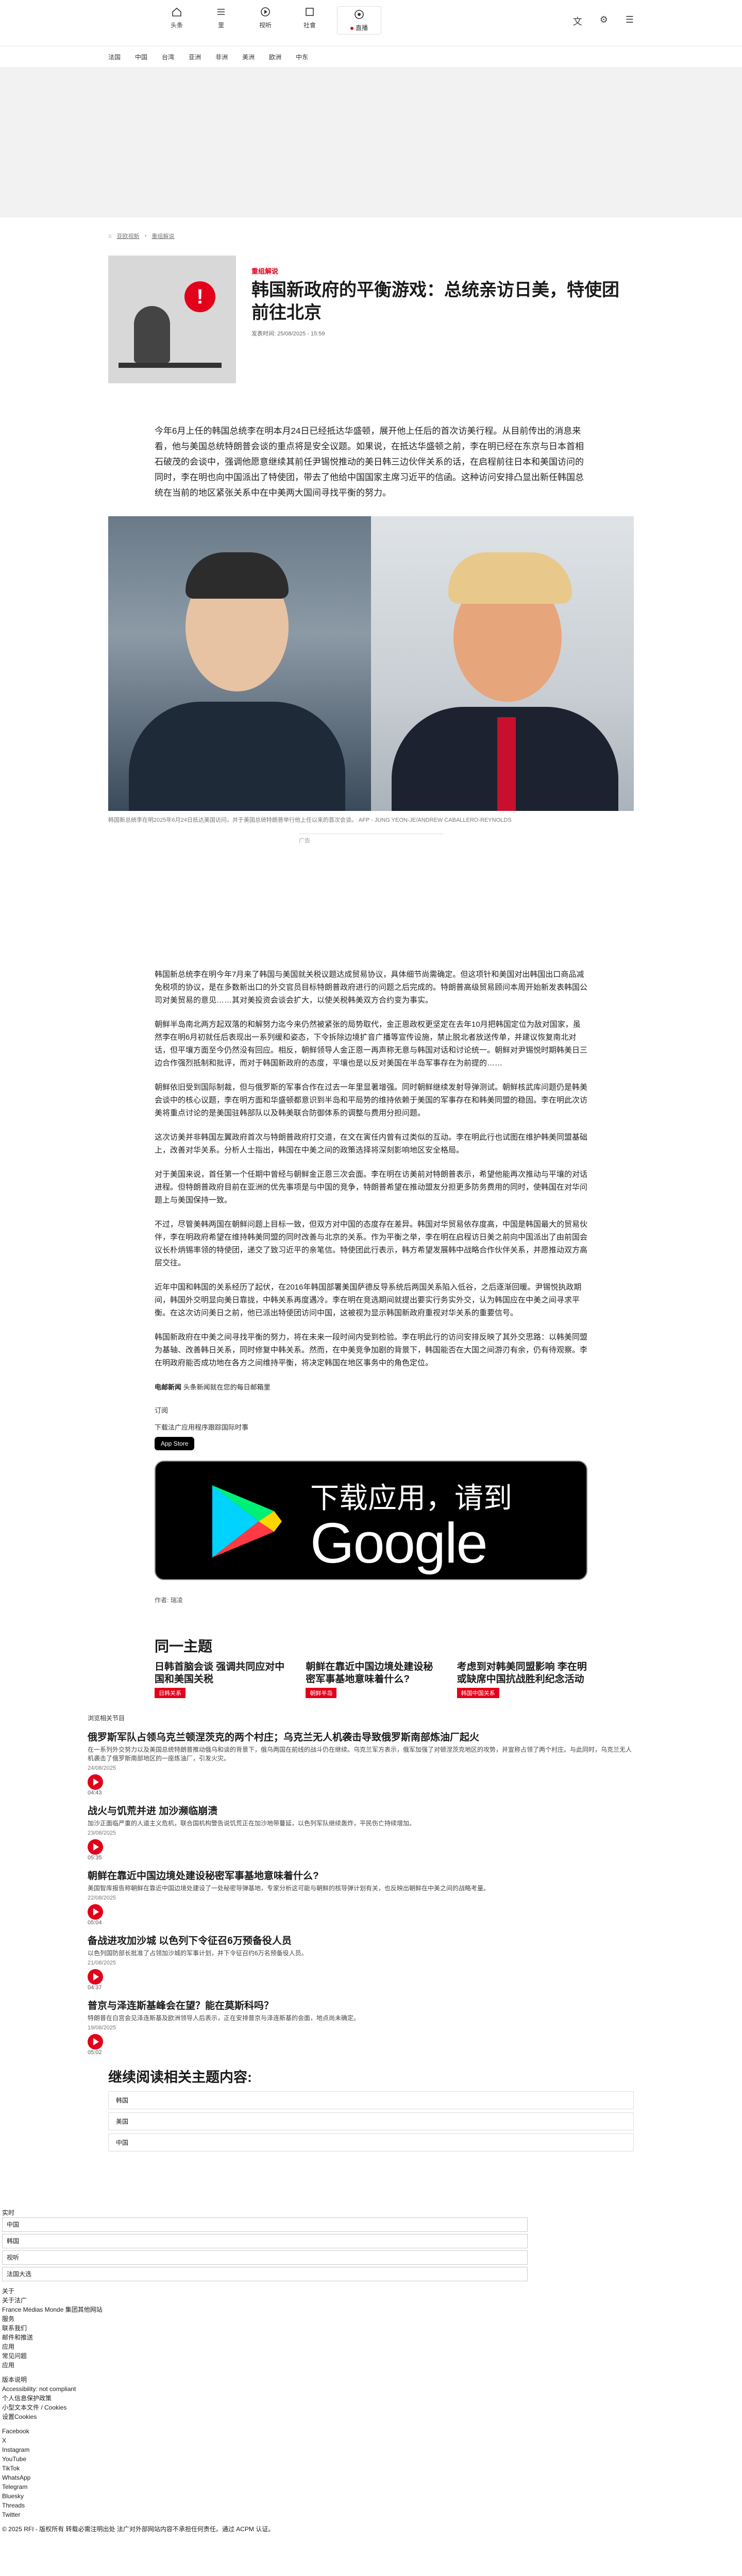  I want to click on social-link: Telegram, so click(372, 2487).